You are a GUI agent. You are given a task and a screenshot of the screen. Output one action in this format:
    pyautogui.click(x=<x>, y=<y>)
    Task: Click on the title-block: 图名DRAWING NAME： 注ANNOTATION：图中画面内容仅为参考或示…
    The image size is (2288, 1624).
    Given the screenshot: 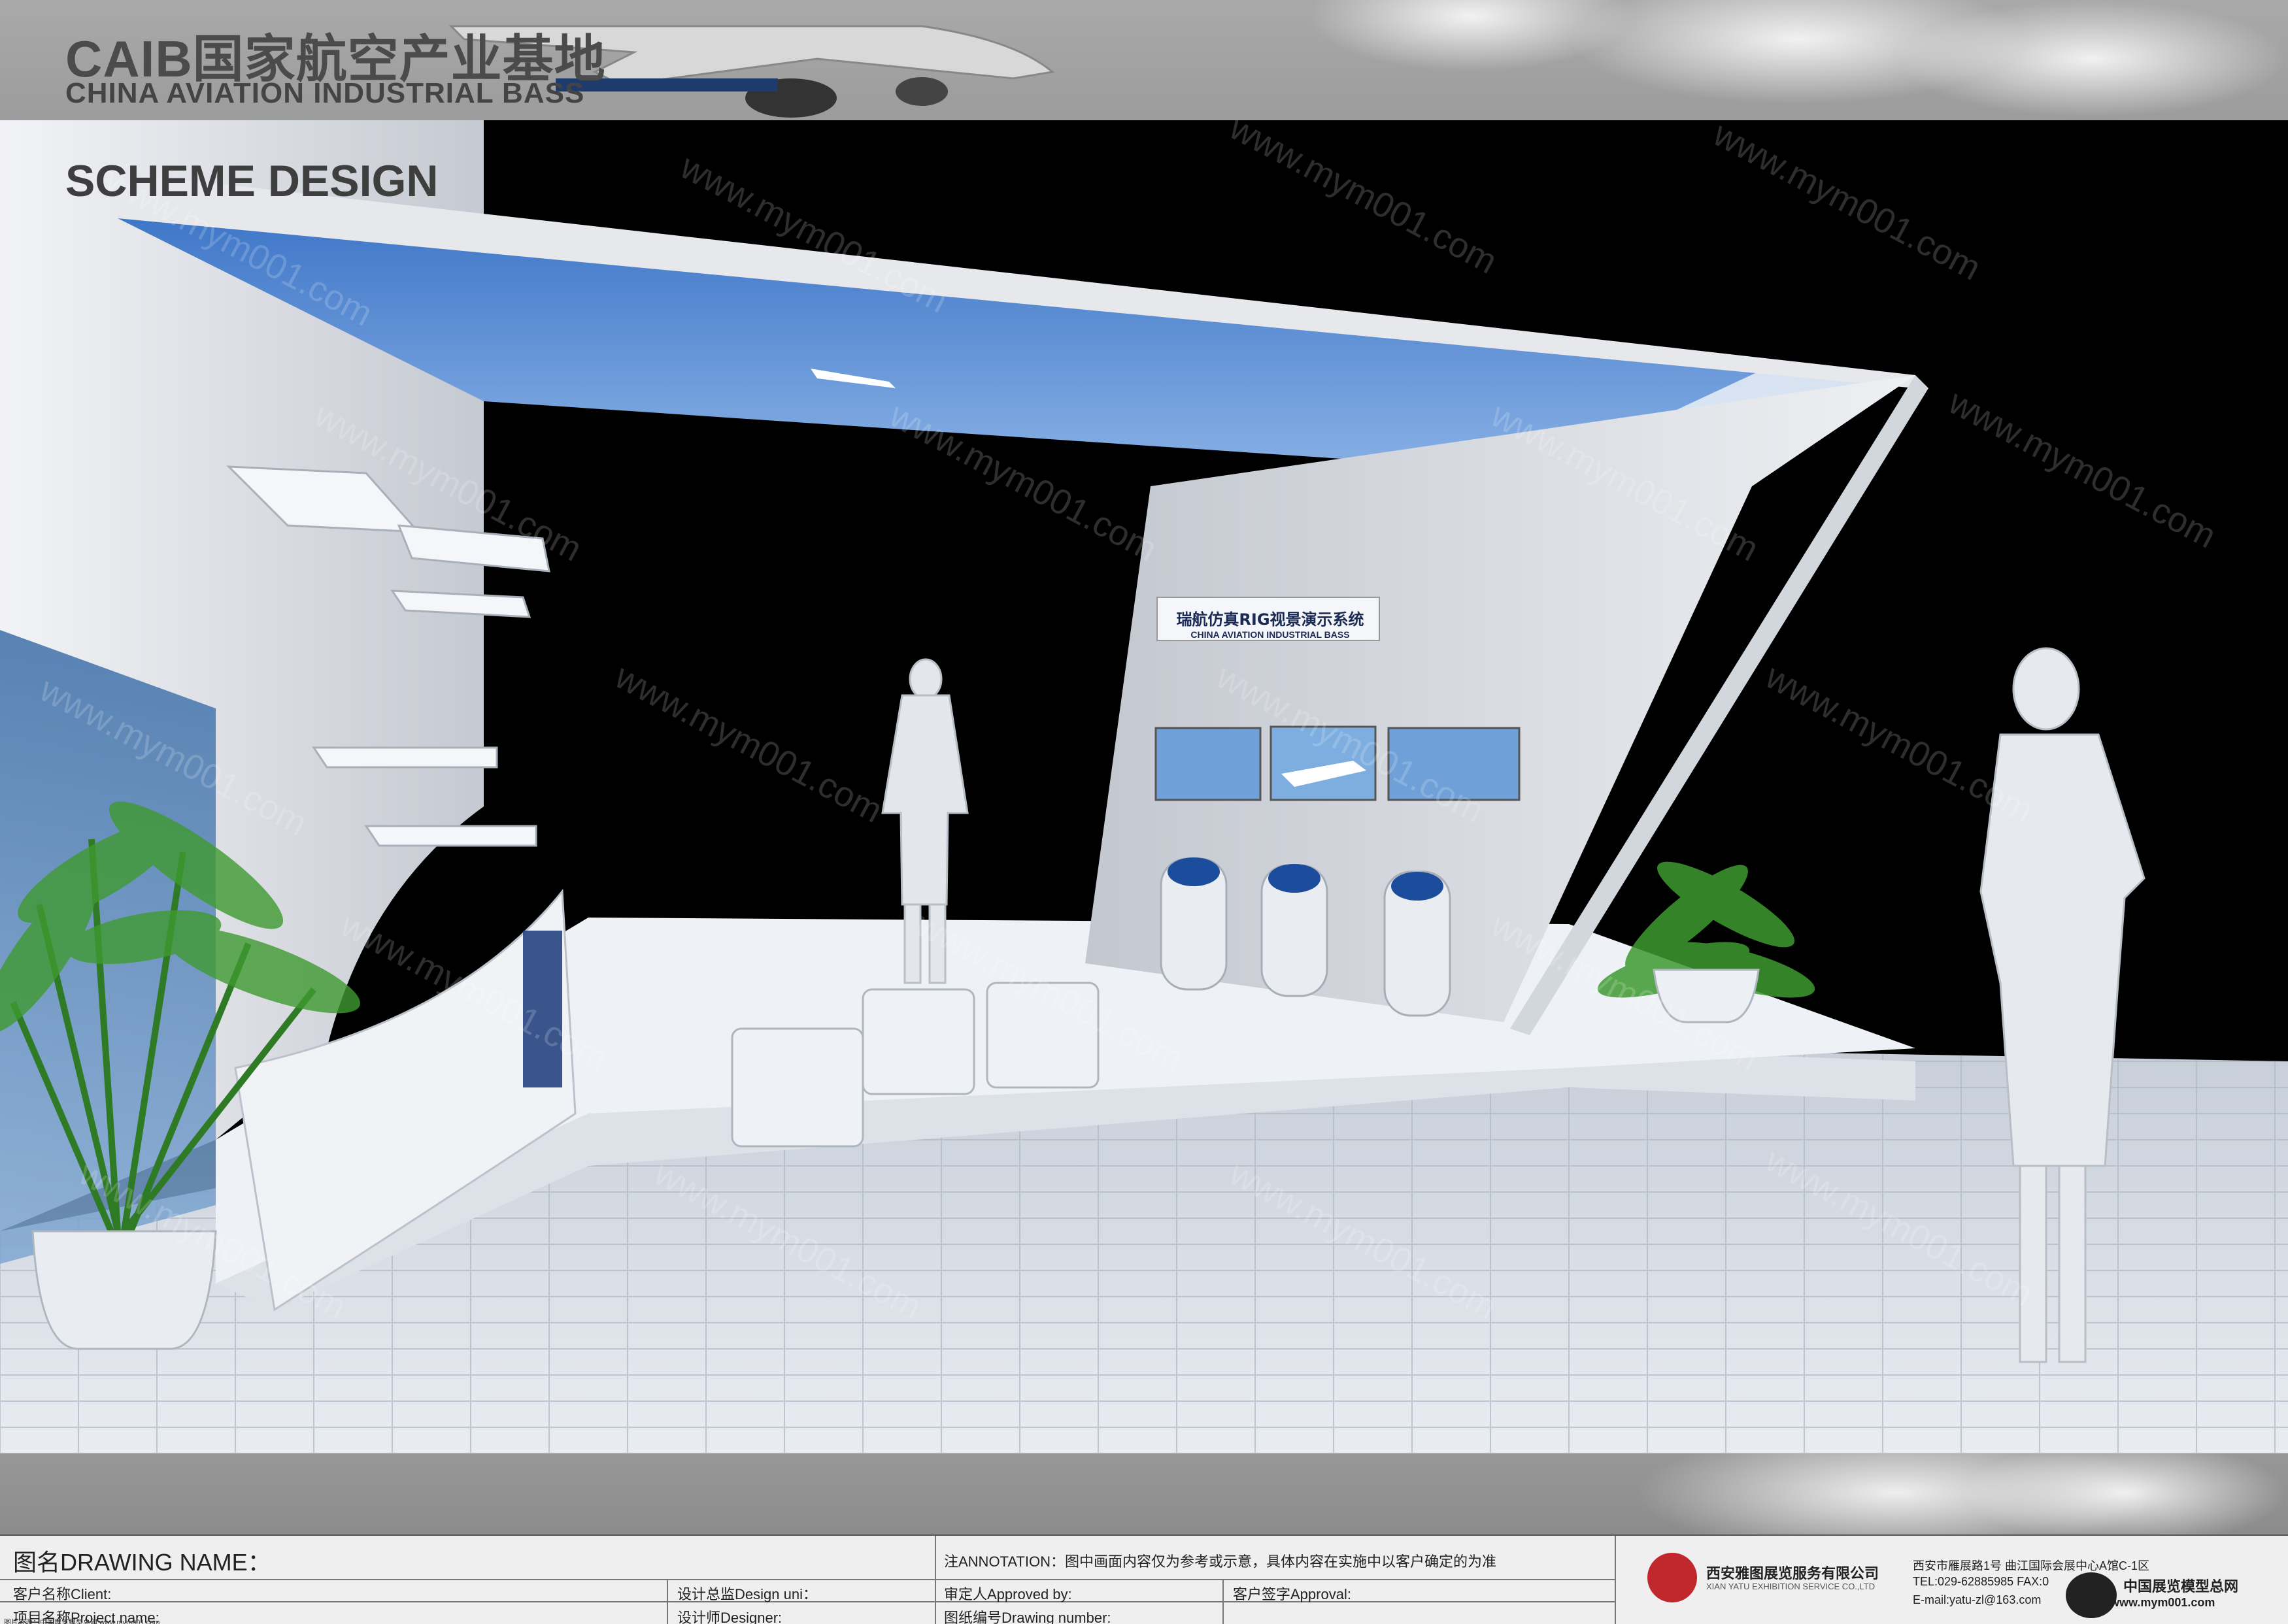 What is the action you would take?
    pyautogui.click(x=1144, y=1579)
    